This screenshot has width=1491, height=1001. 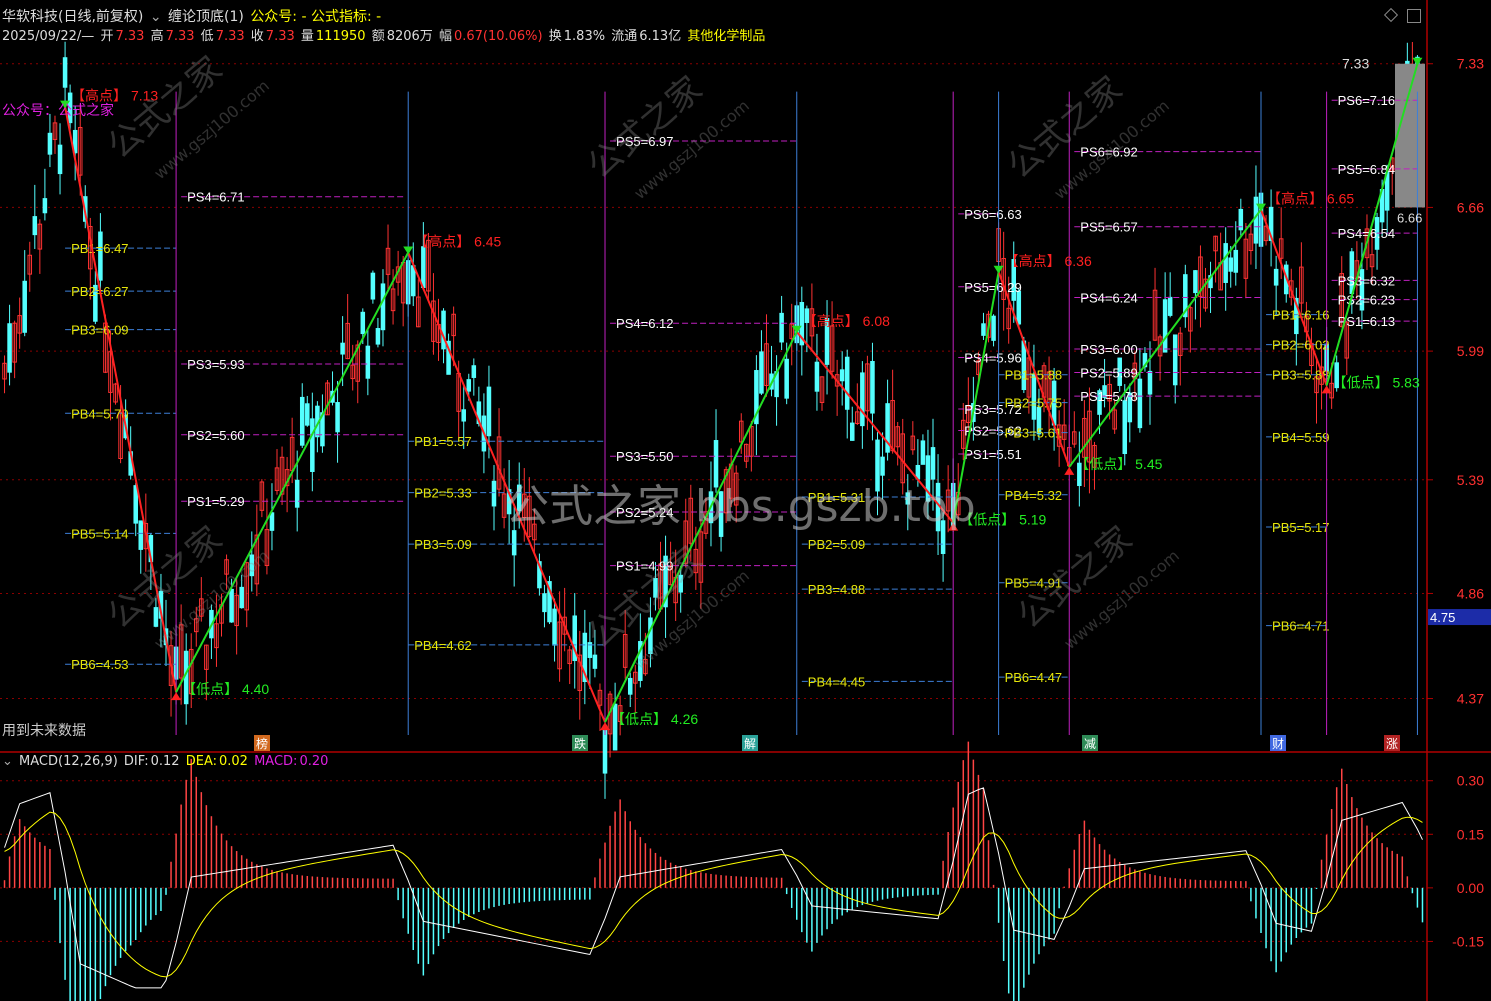 What do you see at coordinates (157, 36) in the screenshot?
I see `high-label: 高` at bounding box center [157, 36].